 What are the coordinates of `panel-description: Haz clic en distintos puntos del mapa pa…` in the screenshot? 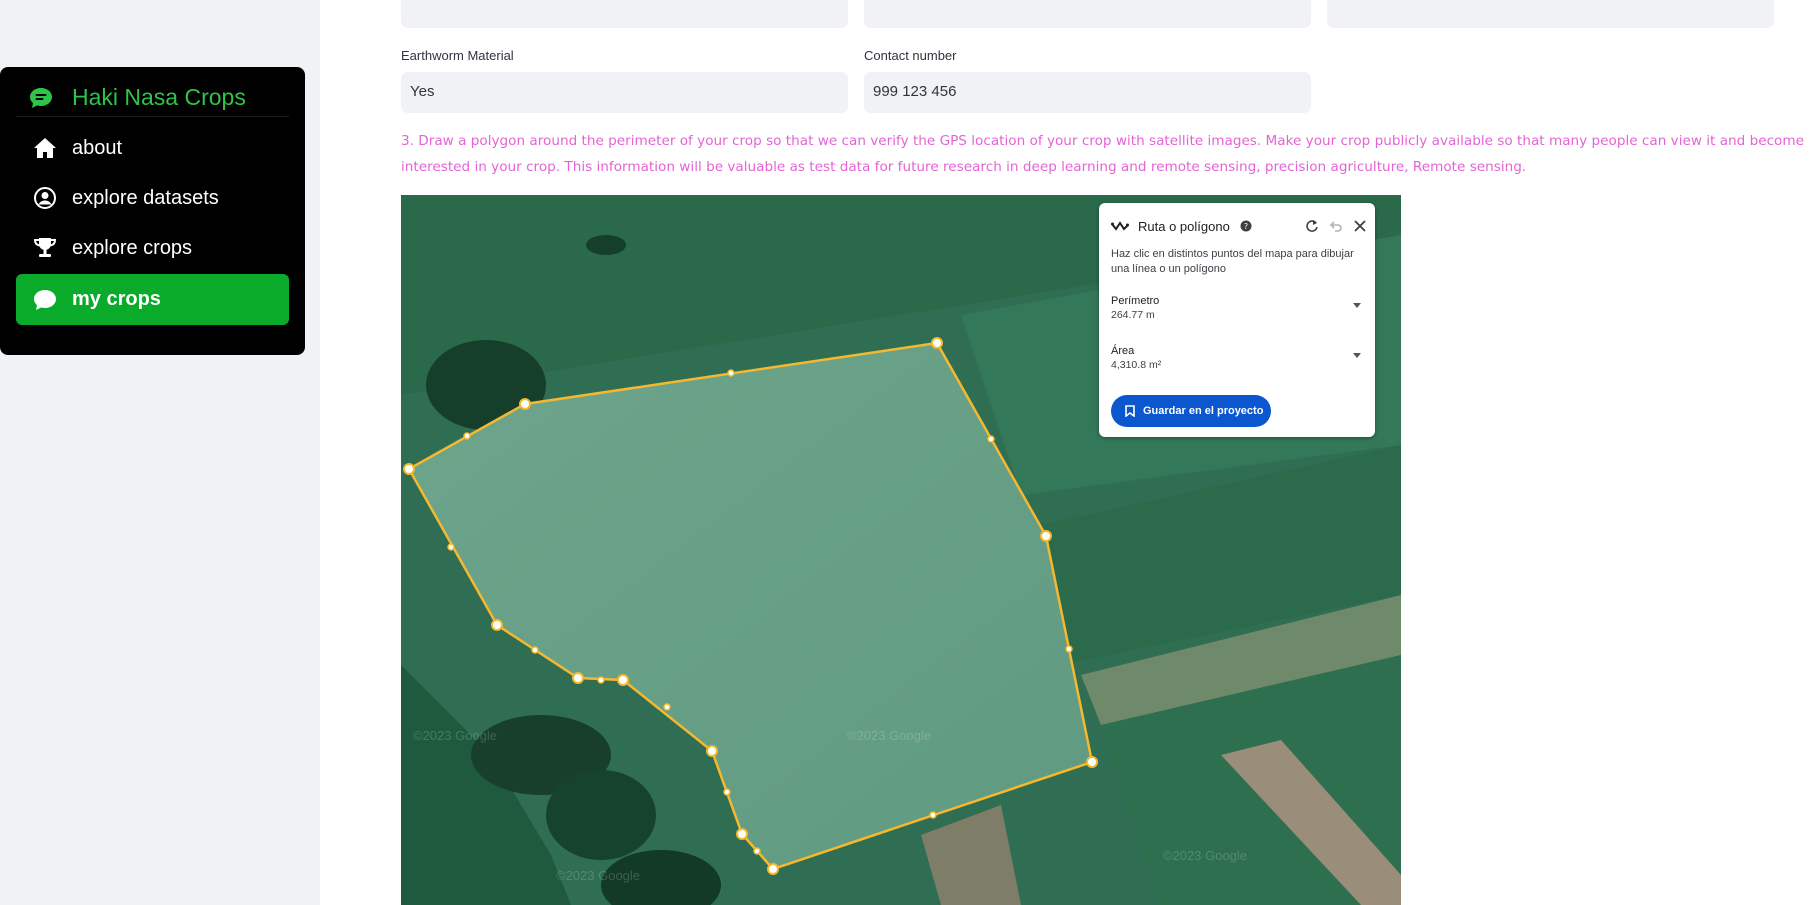 It's located at (1232, 261).